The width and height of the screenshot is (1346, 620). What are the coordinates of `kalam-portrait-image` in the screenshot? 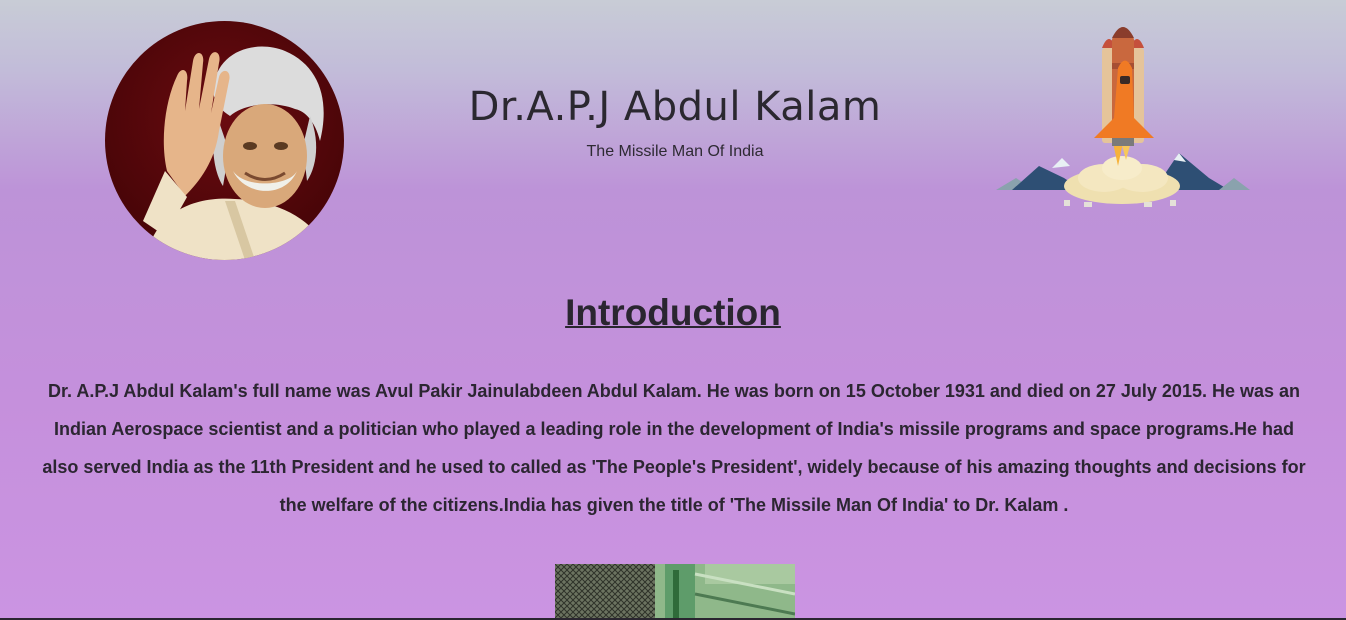 It's located at (224, 140).